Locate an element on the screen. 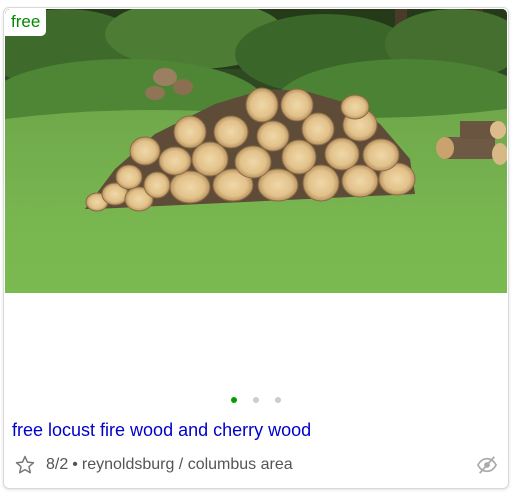  listing-meta: 8/2 • reynoldsburg / columbus area is located at coordinates (256, 465).